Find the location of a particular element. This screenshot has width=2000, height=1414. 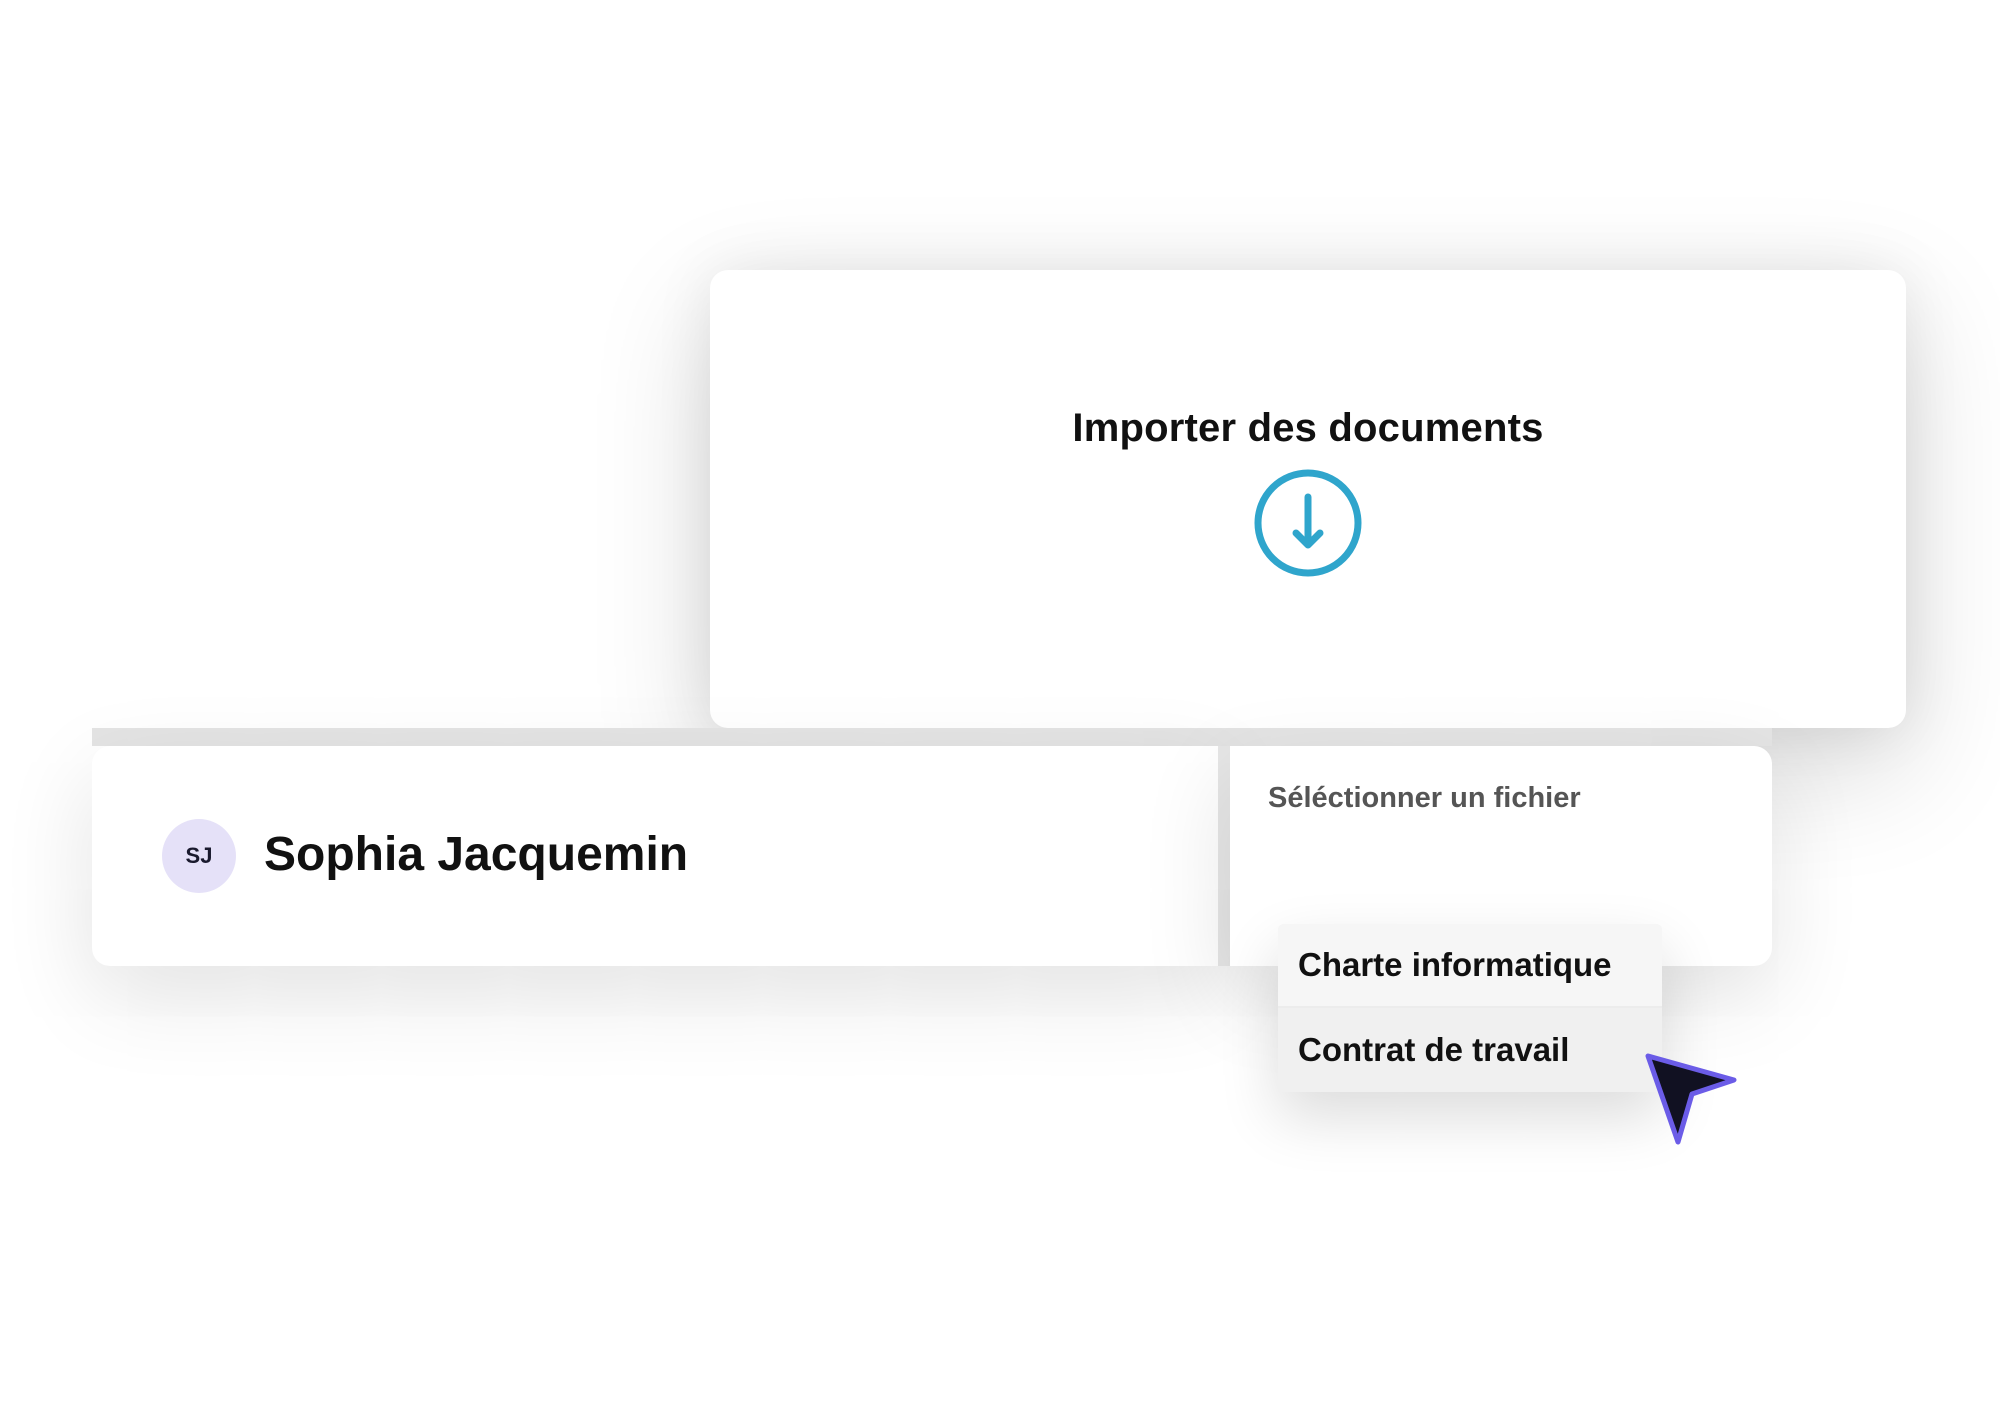

download-icon is located at coordinates (1308, 523).